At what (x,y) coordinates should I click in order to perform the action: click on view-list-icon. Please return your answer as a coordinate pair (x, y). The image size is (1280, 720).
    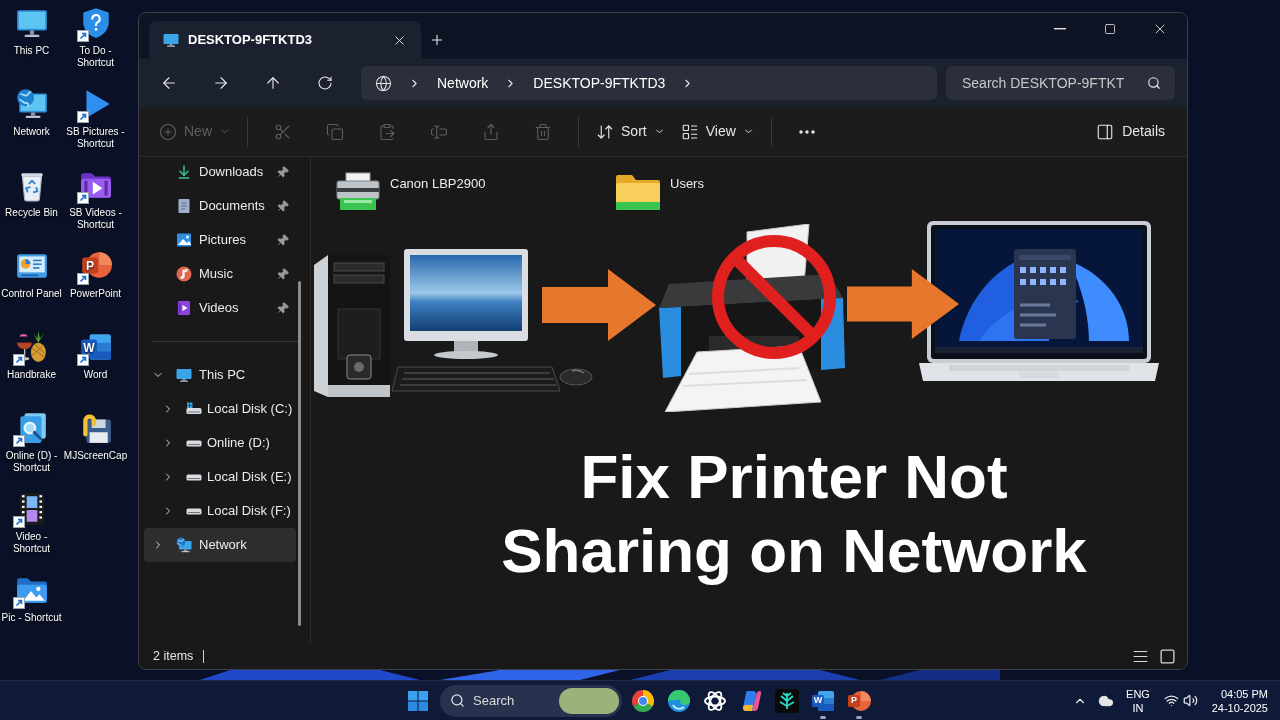
    Looking at the image, I should click on (689, 131).